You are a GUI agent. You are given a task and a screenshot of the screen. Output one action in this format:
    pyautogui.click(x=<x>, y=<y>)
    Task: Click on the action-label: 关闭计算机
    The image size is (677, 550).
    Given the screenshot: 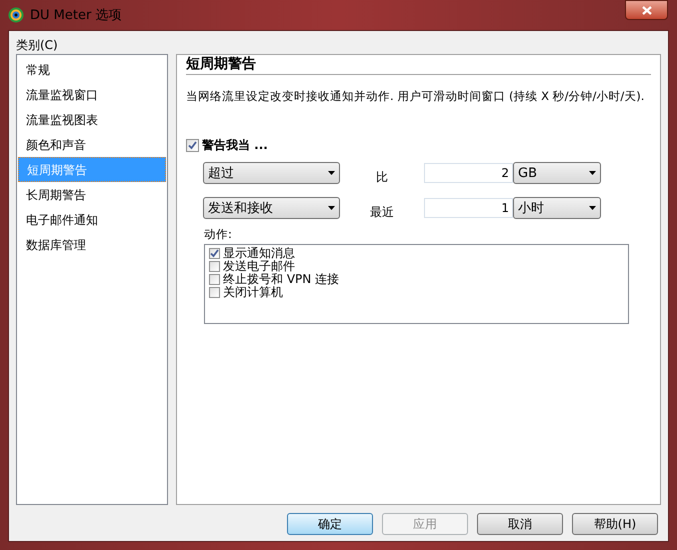 What is the action you would take?
    pyautogui.click(x=253, y=292)
    